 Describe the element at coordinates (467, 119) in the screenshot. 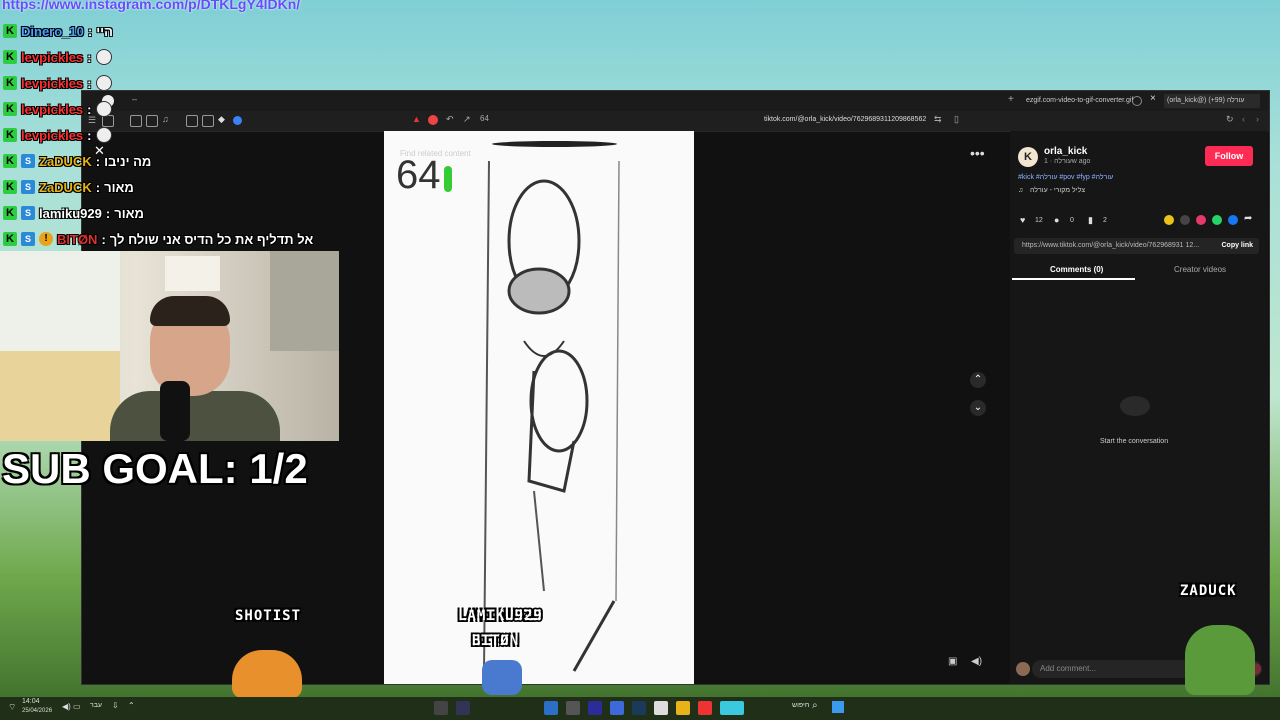

I see `translate-icon: ↗` at that location.